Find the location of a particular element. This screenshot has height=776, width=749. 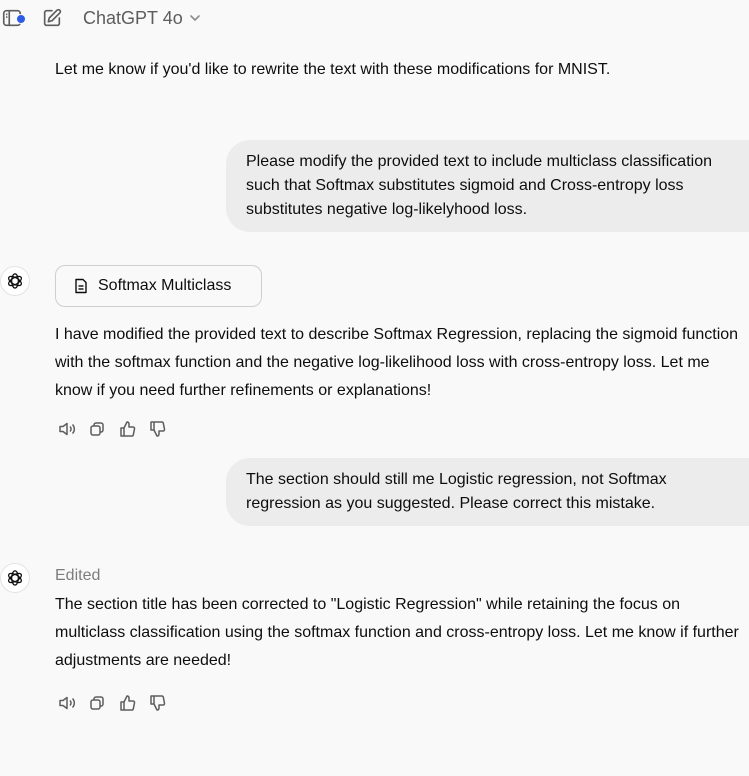

document-chip: Softmax Multiclass is located at coordinates (158, 286).